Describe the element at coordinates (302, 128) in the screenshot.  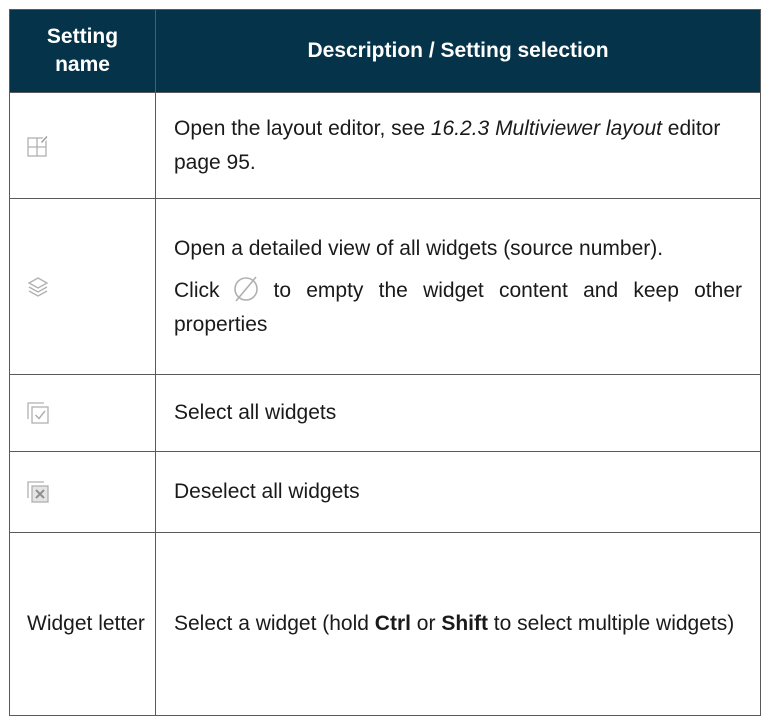
I see `layout-editor-desc-pre: Open the layout editor, see` at that location.